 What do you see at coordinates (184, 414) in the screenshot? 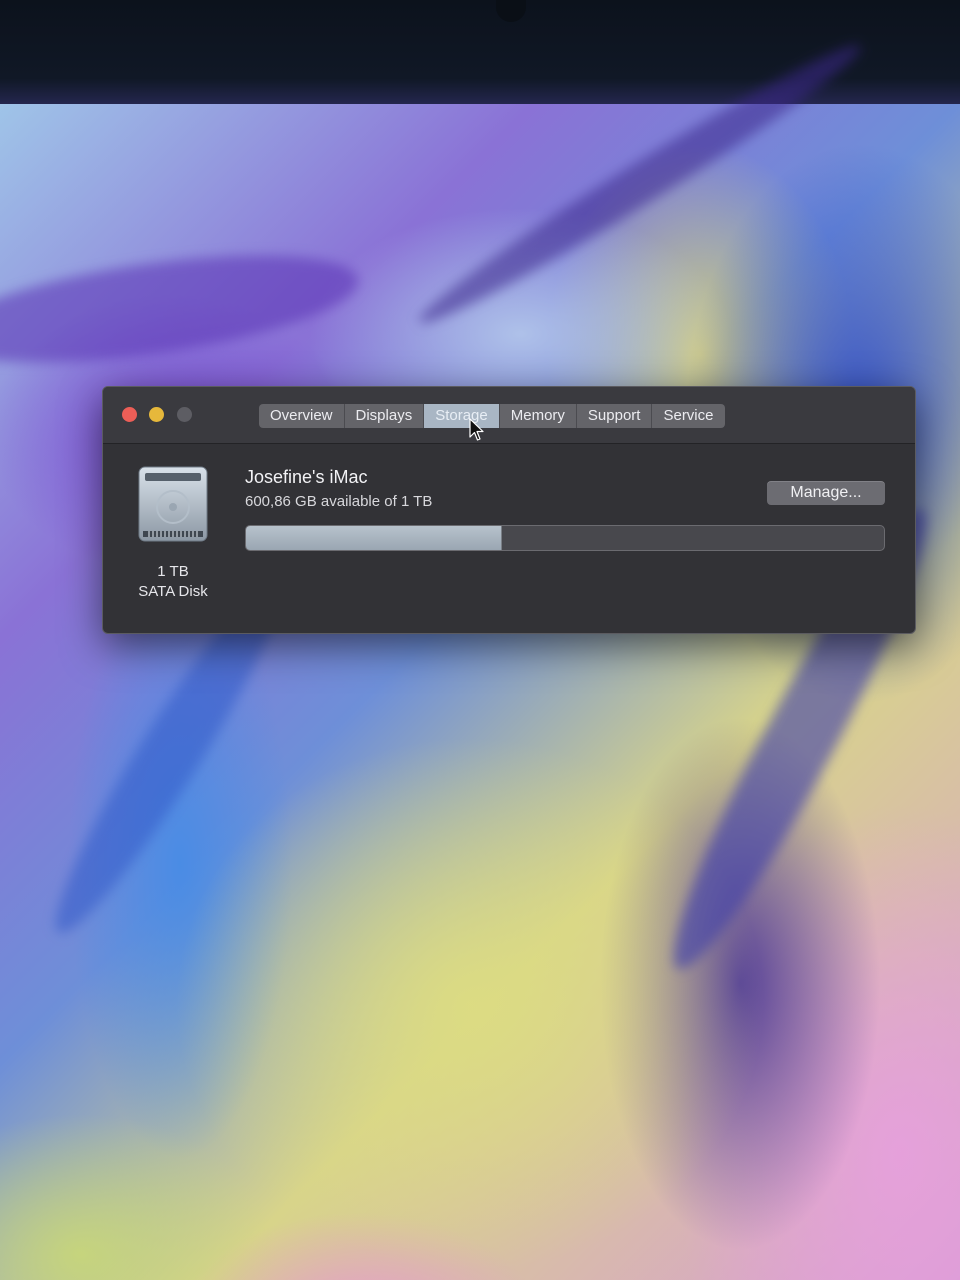
I see `zoom-button` at bounding box center [184, 414].